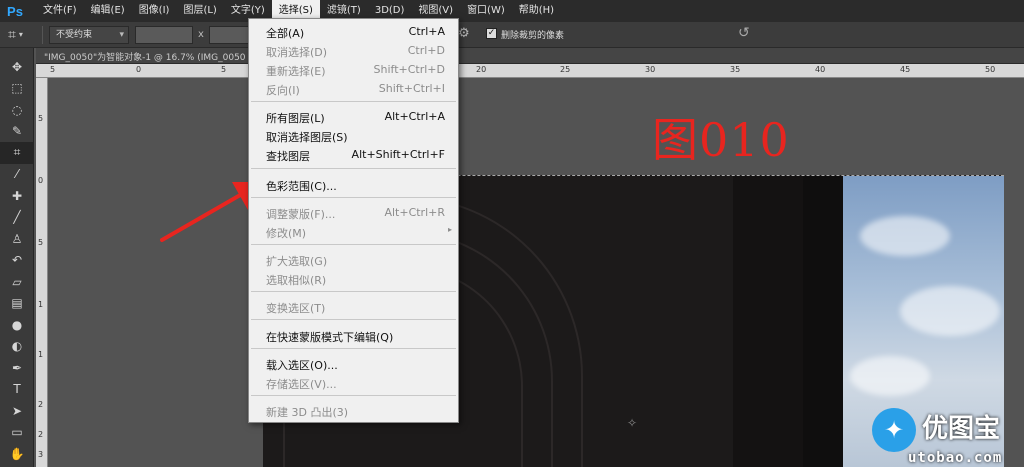 Image resolution: width=1024 pixels, height=467 pixels. Describe the element at coordinates (17, 282) in the screenshot. I see `eraser-tool-icon: ▱` at that location.